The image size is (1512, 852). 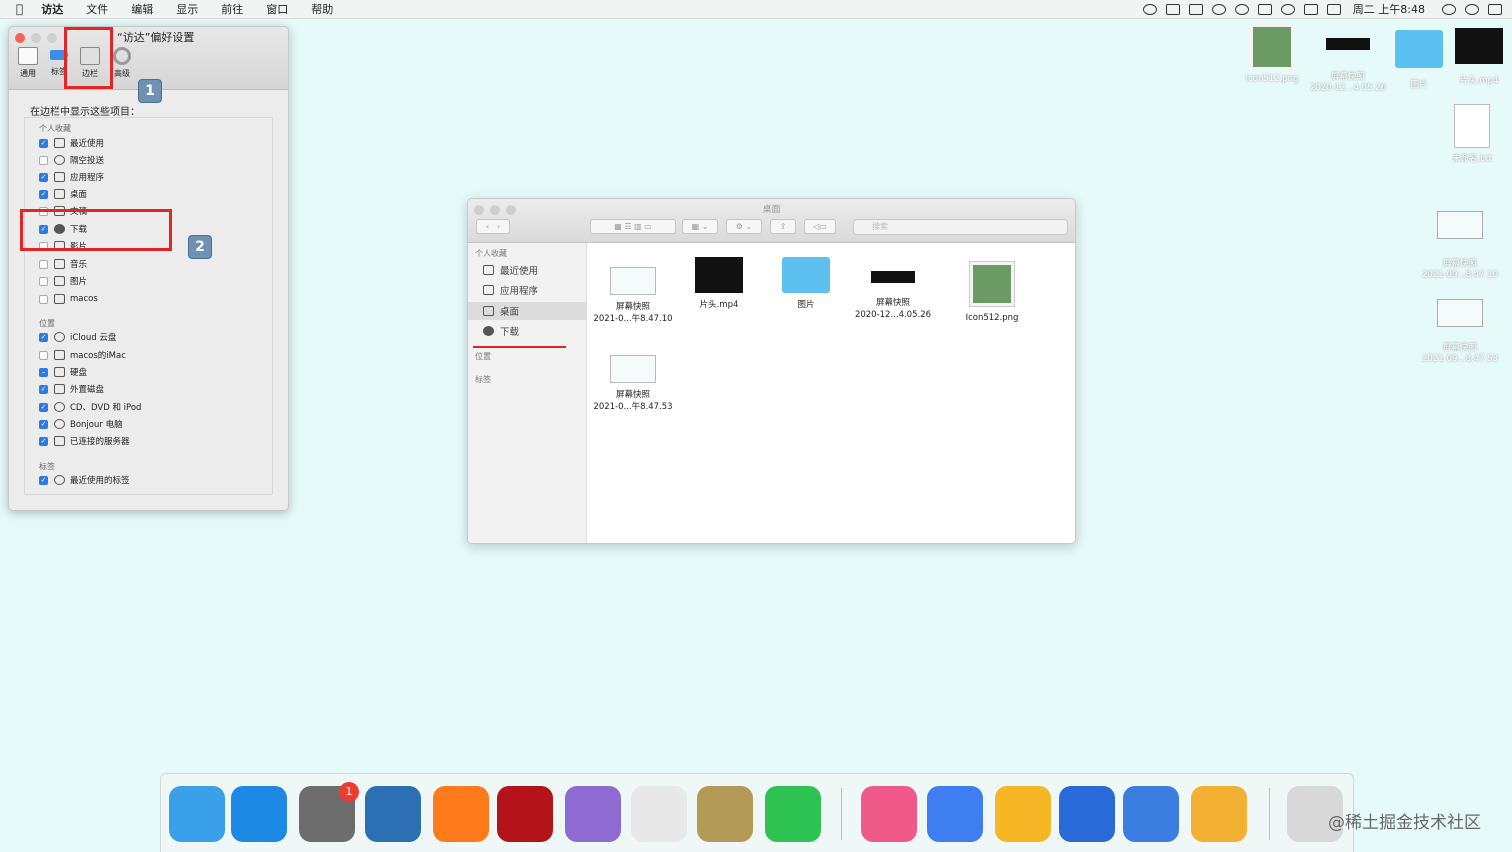 What do you see at coordinates (43, 372) in the screenshot?
I see `checkbox: –` at bounding box center [43, 372].